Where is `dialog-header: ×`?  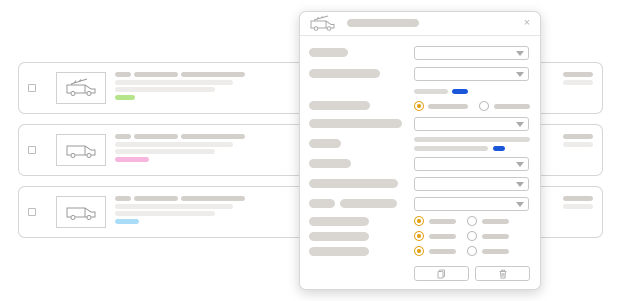 dialog-header: × is located at coordinates (420, 24).